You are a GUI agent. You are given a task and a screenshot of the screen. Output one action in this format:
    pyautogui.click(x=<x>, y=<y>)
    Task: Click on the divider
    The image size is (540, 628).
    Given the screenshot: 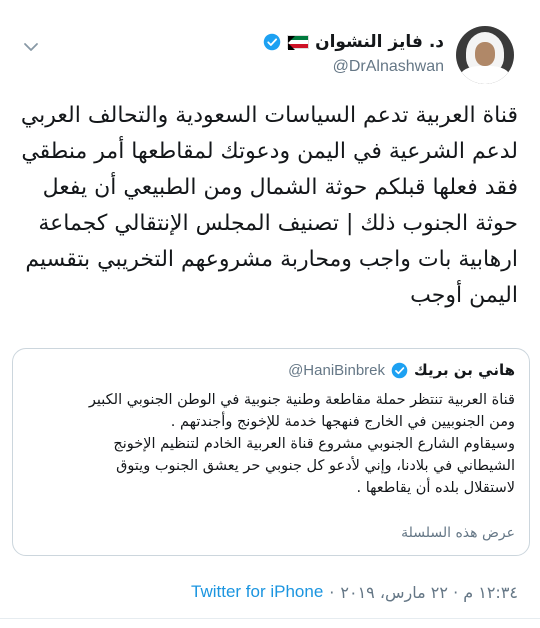 What is the action you would take?
    pyautogui.click(x=270, y=618)
    